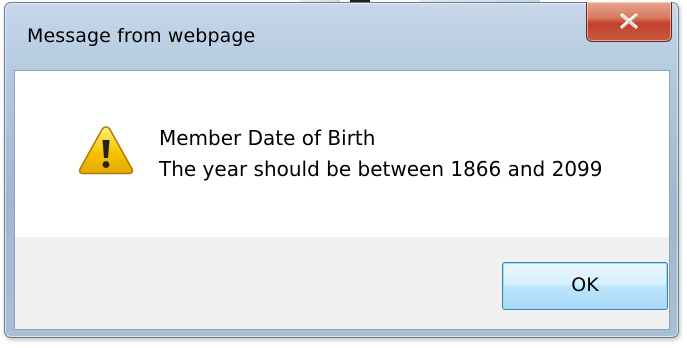 The width and height of the screenshot is (687, 348). I want to click on close-button, so click(629, 22).